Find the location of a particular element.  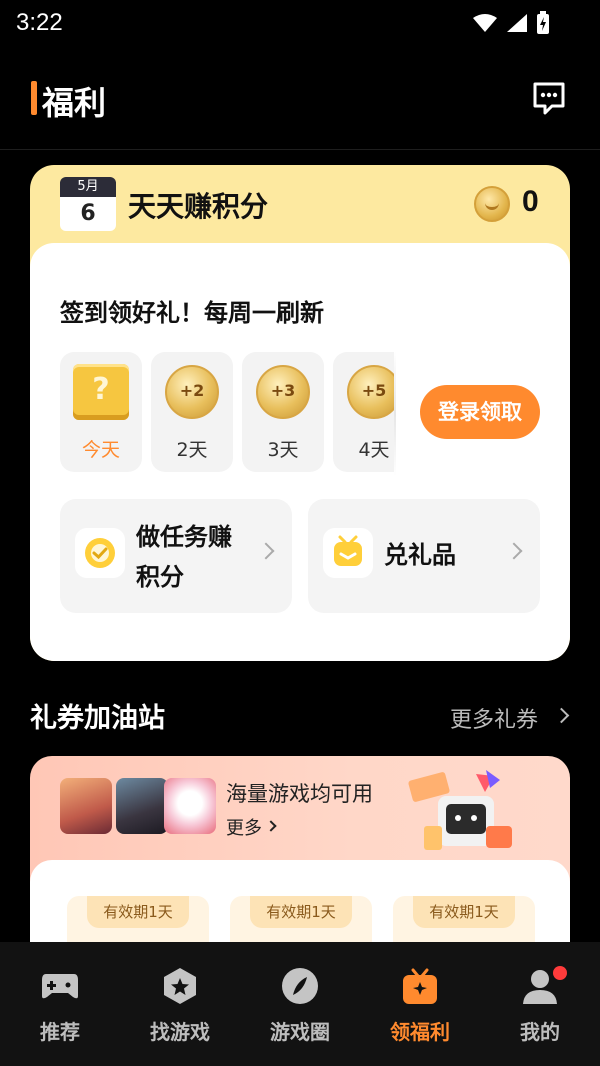

day-reward: +3 is located at coordinates (283, 390).